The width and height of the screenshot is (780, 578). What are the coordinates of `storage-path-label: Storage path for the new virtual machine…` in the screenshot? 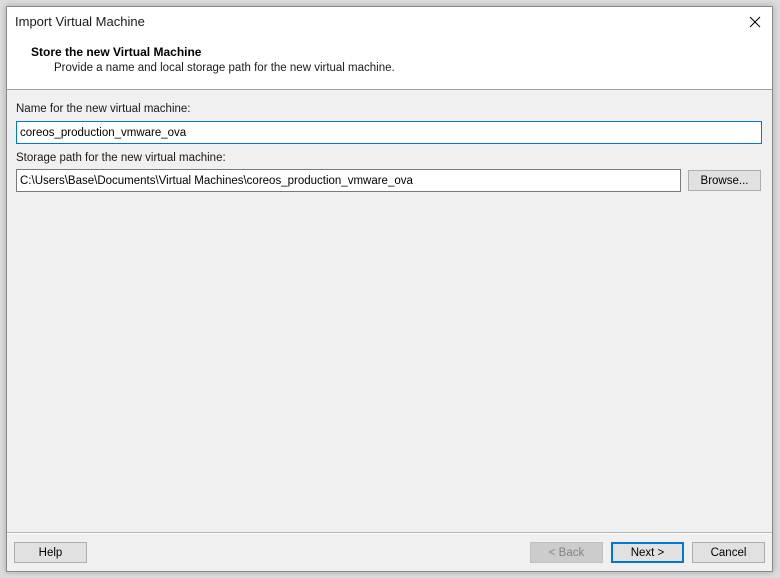 It's located at (121, 158).